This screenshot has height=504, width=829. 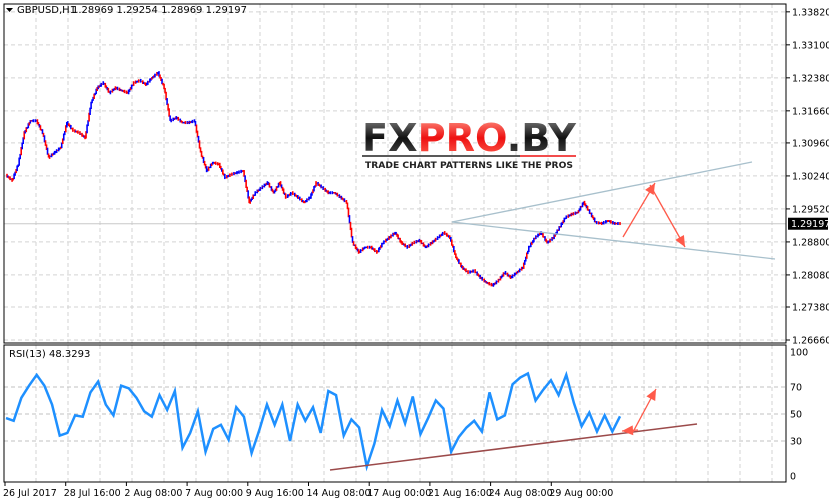 I want to click on time-tick-label: 21 Aug 16:00, so click(x=460, y=493).